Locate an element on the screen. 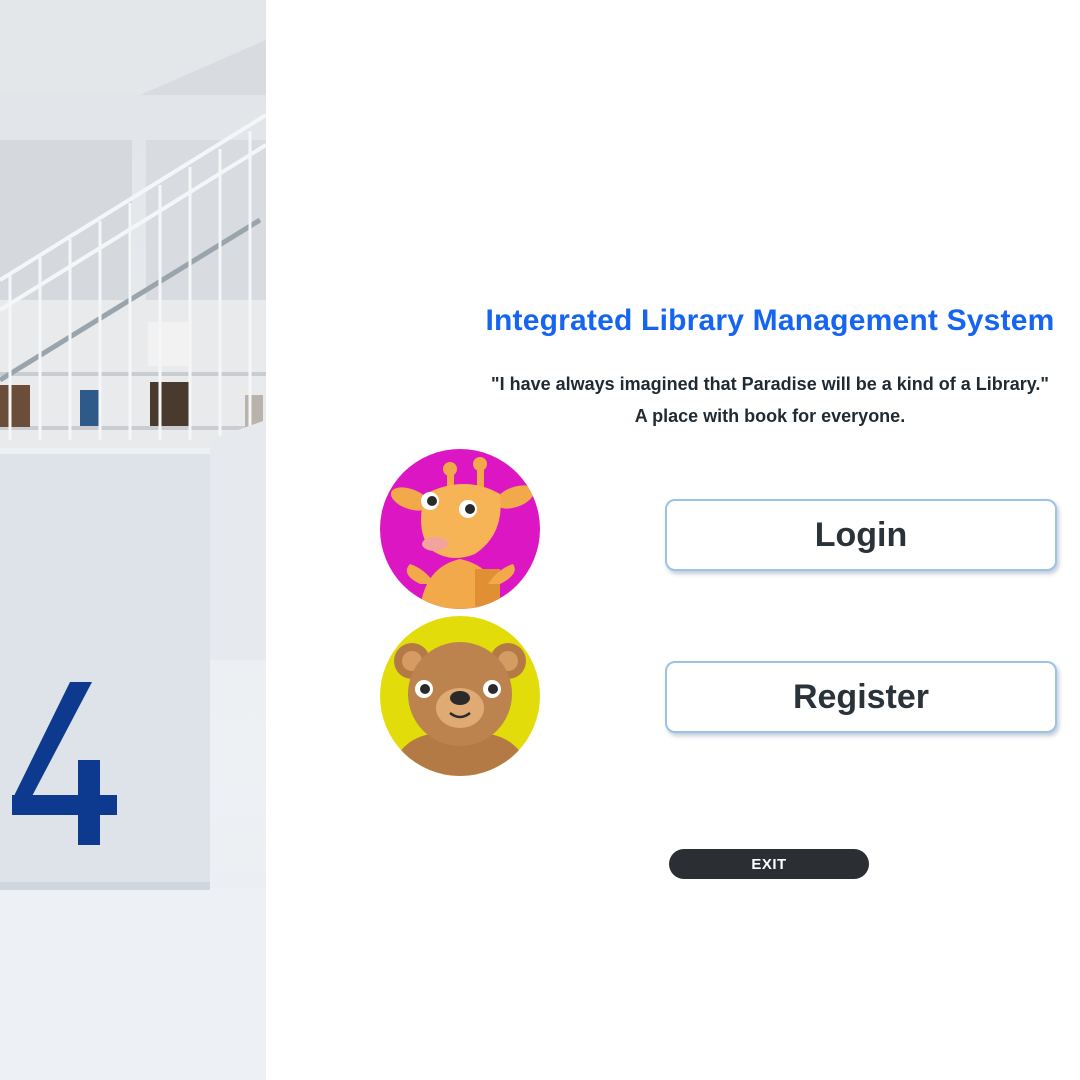 Image resolution: width=1080 pixels, height=1080 pixels. giraffe-avatar is located at coordinates (460, 529).